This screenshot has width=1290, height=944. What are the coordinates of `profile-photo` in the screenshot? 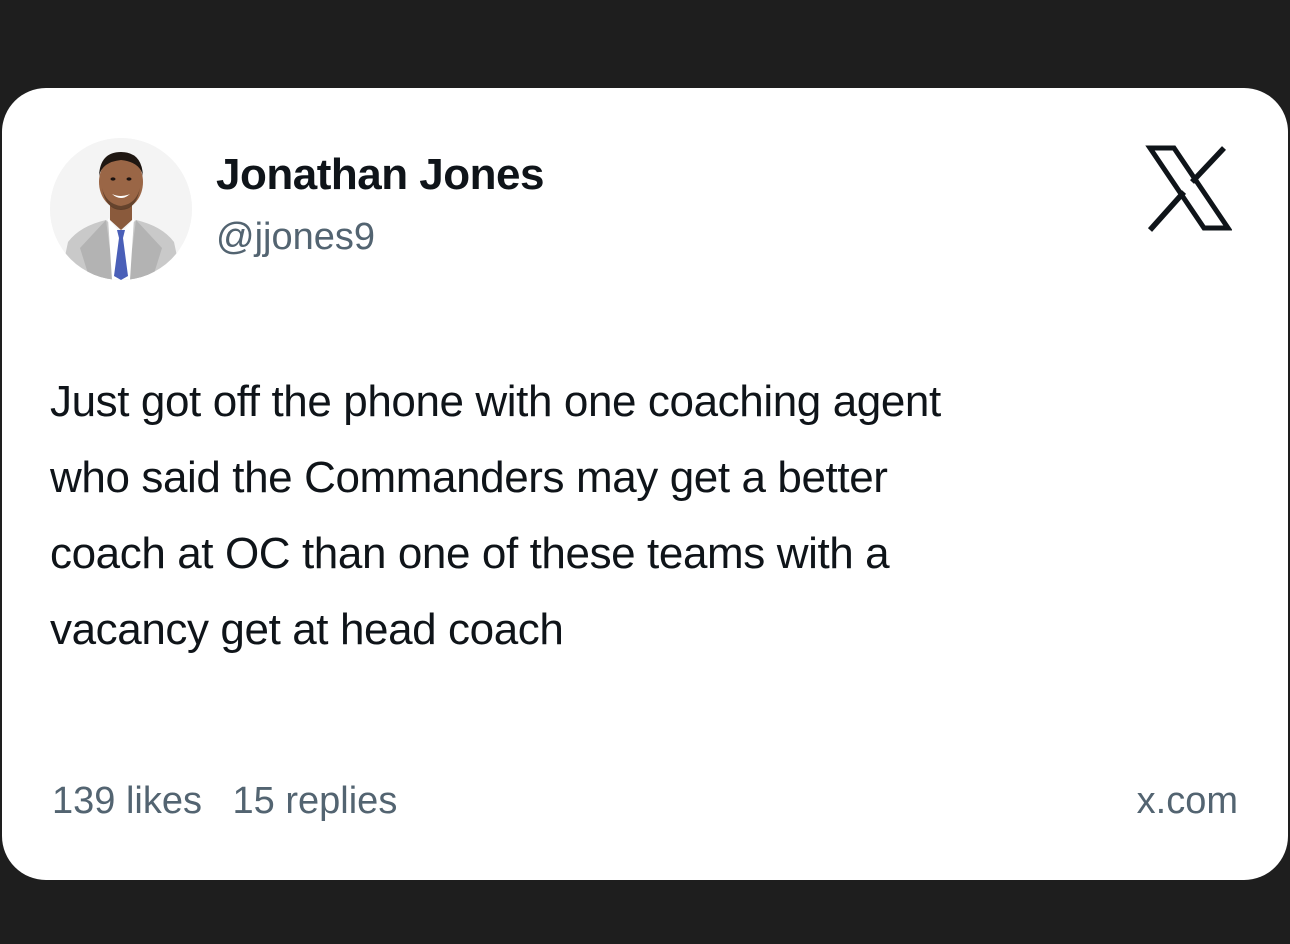 It's located at (121, 209).